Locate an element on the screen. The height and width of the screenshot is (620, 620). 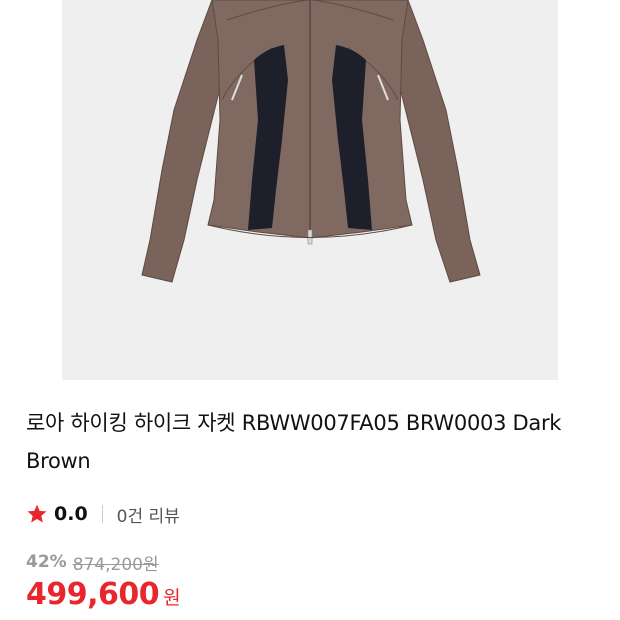
divider is located at coordinates (102, 514).